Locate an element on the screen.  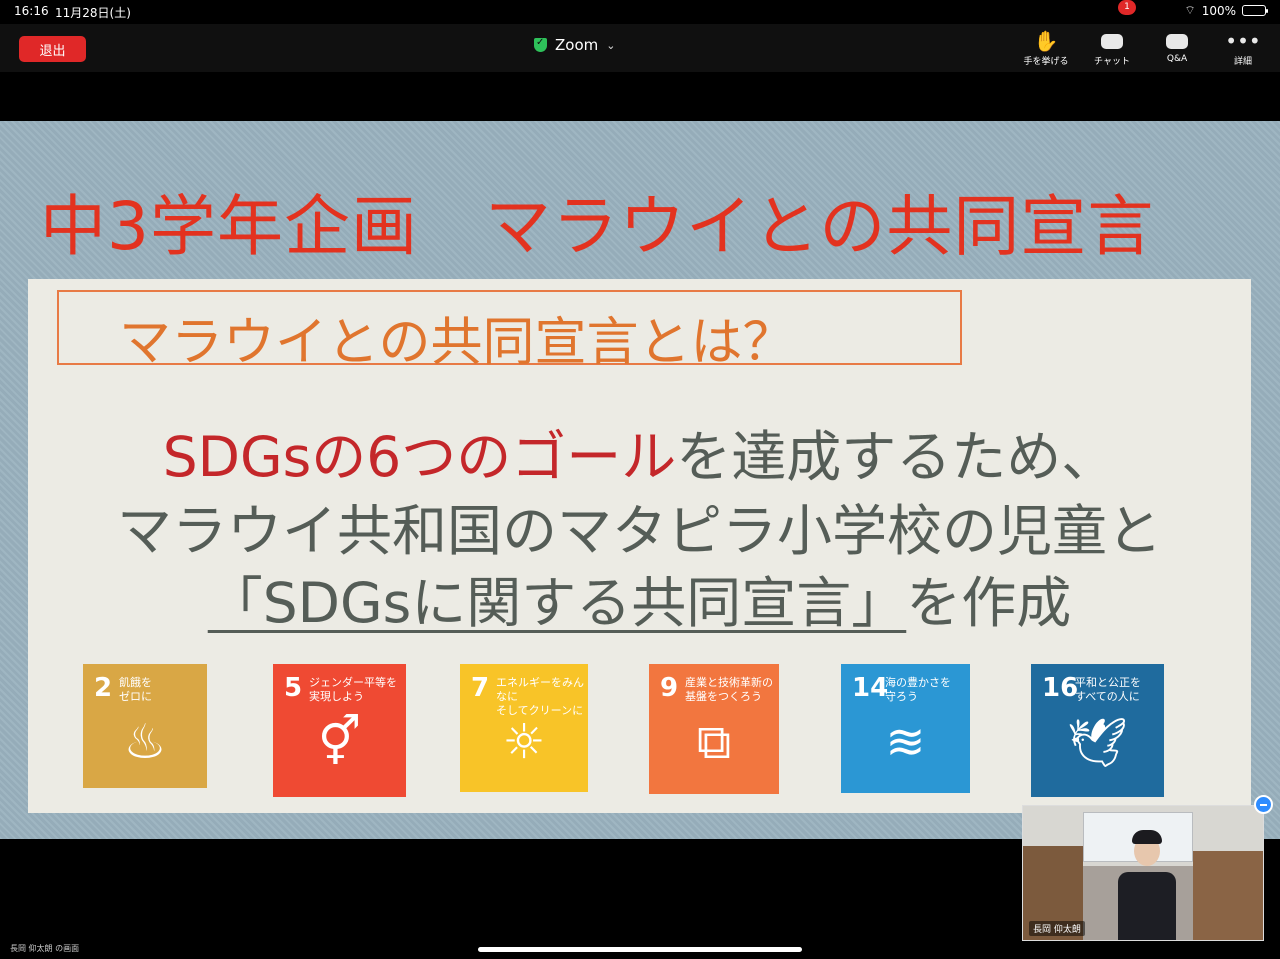
declaration-underlined: 「SDGsに関する共同宣言」 is located at coordinates (557, 603).